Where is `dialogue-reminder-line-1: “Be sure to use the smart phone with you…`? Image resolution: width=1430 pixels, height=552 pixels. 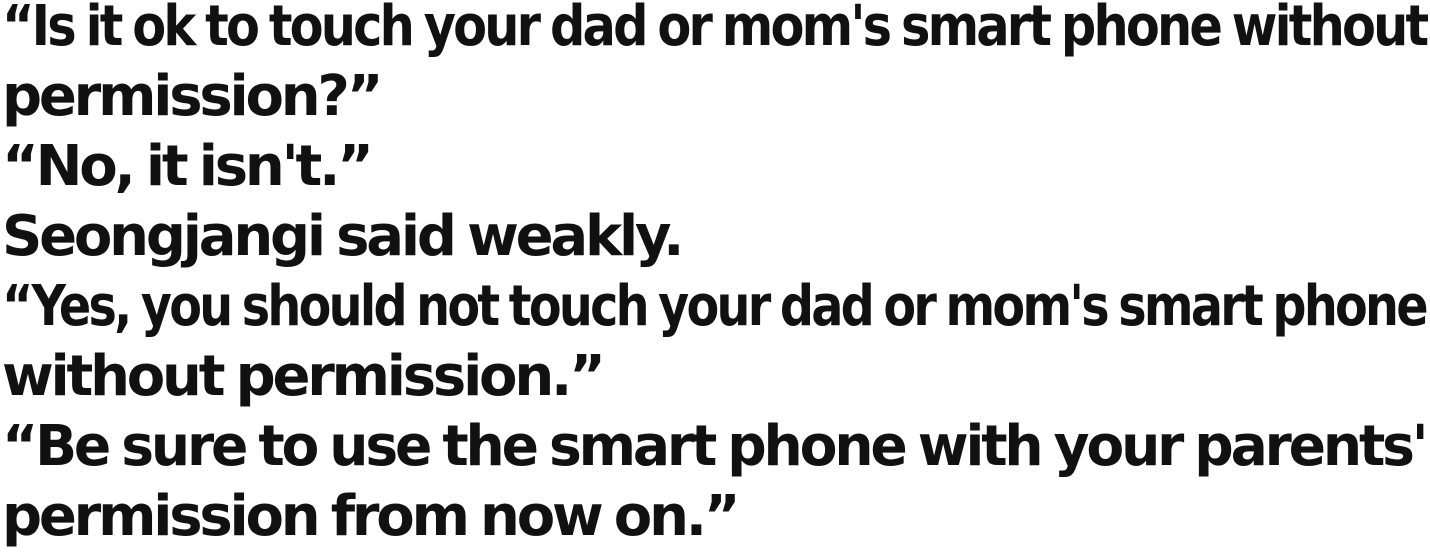 dialogue-reminder-line-1: “Be sure to use the smart phone with you… is located at coordinates (715, 446).